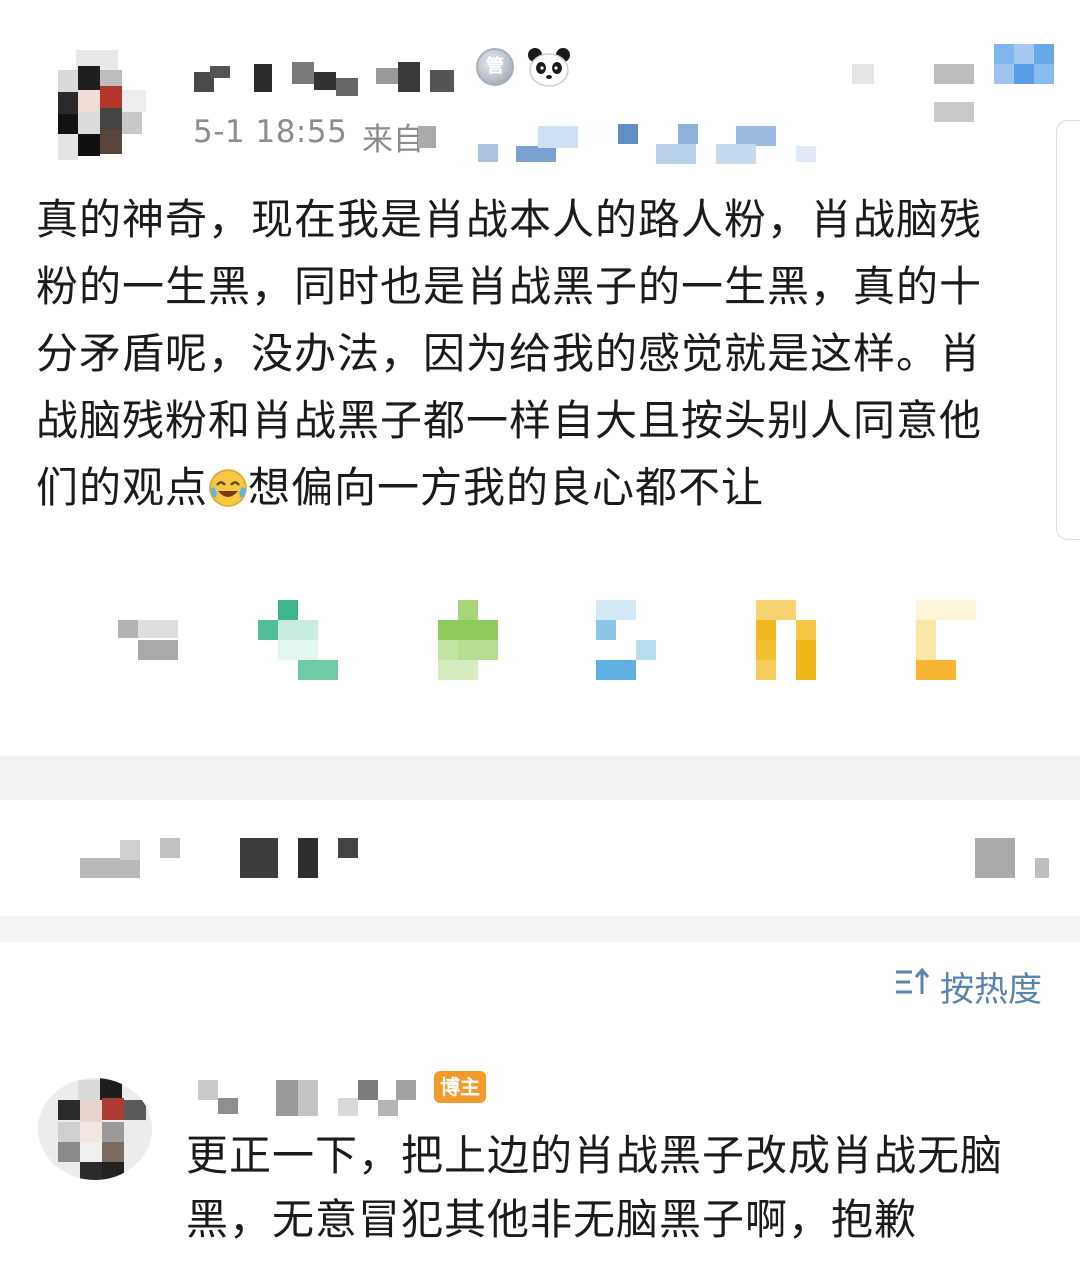  Describe the element at coordinates (549, 67) in the screenshot. I see `panda-badge-icon` at that location.